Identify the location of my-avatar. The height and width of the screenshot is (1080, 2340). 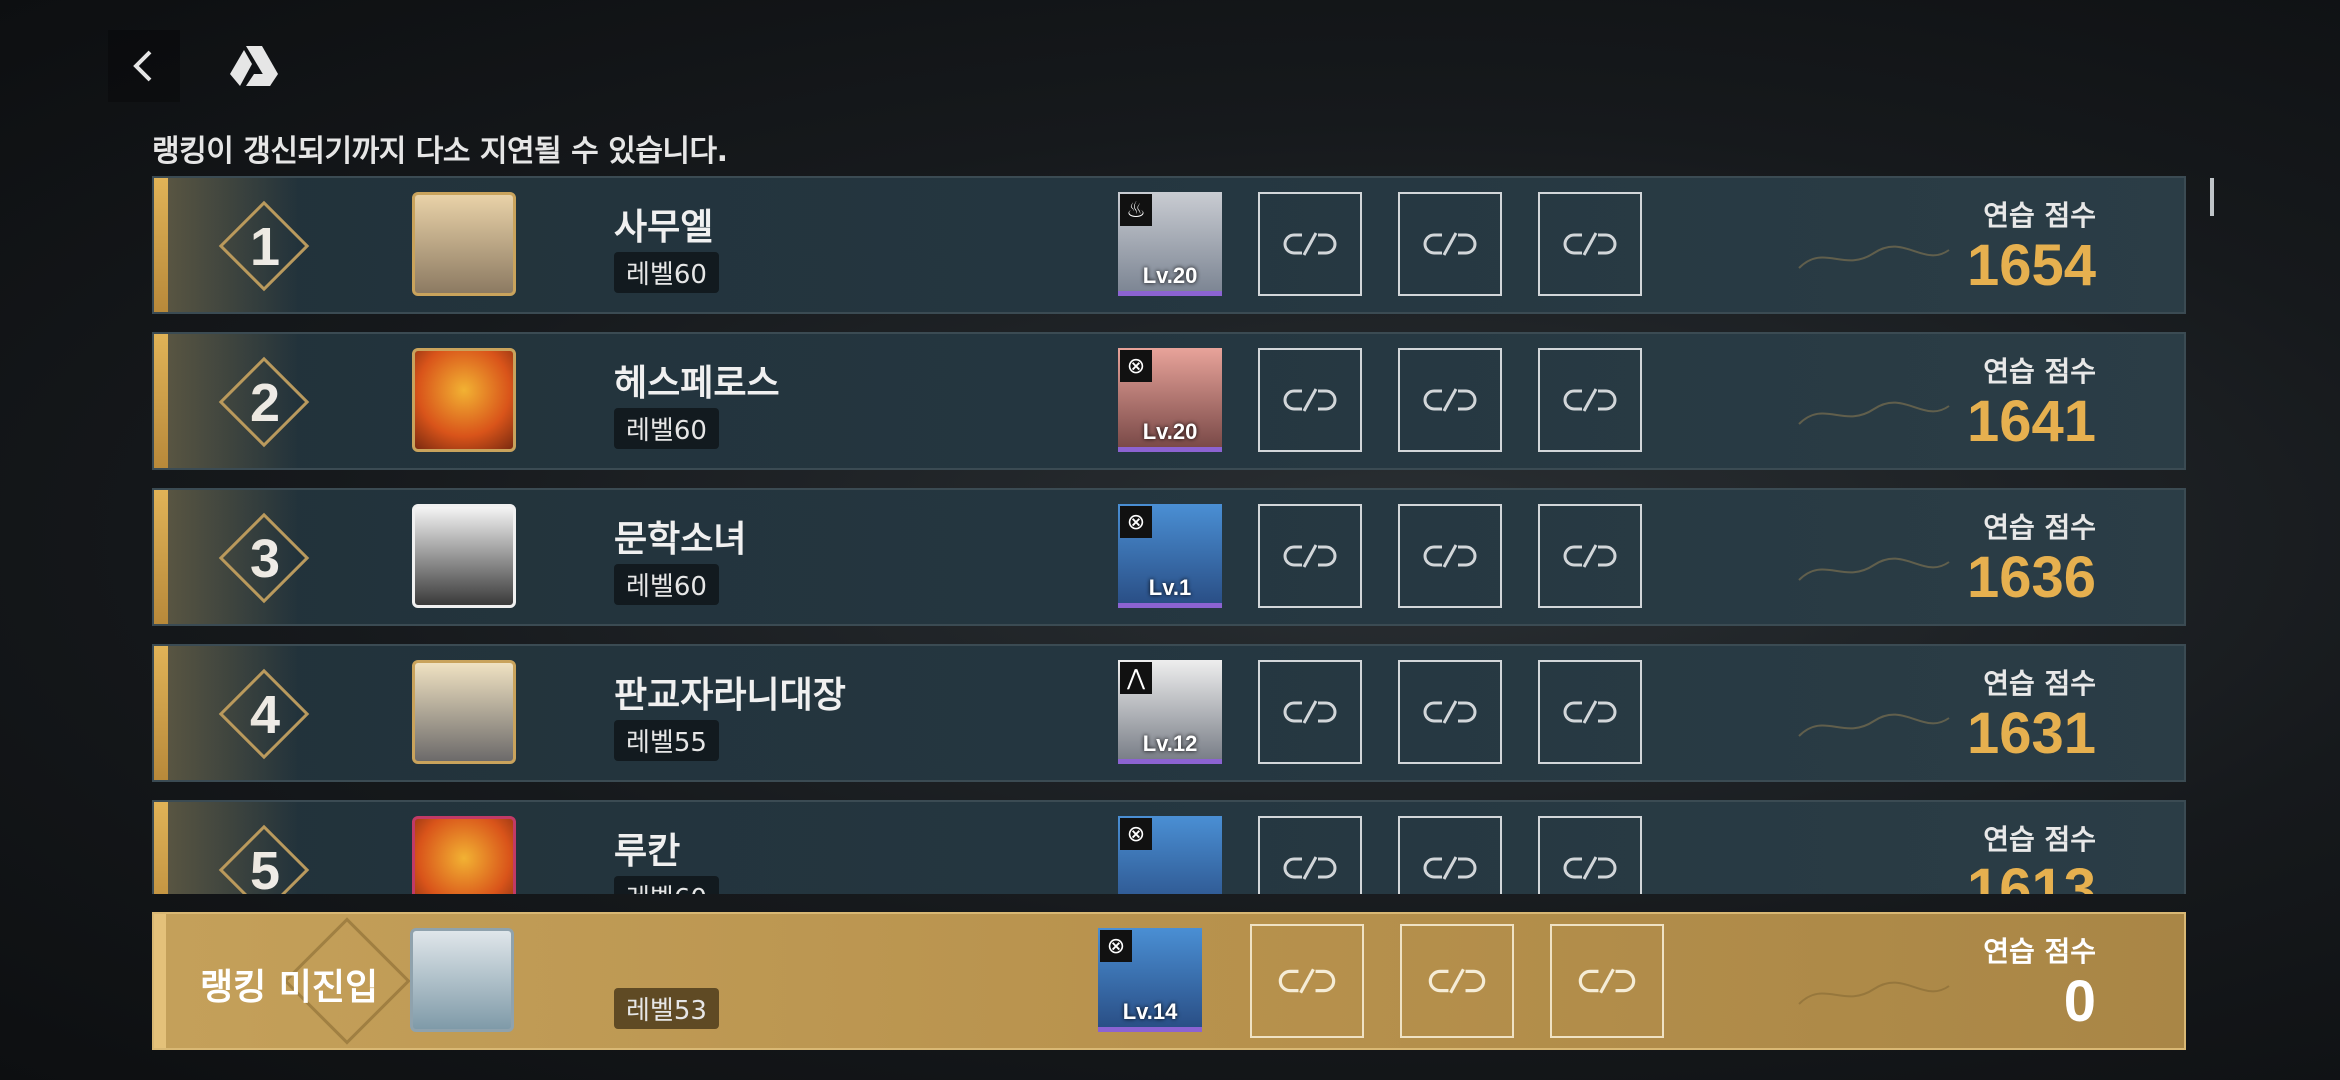
(462, 980).